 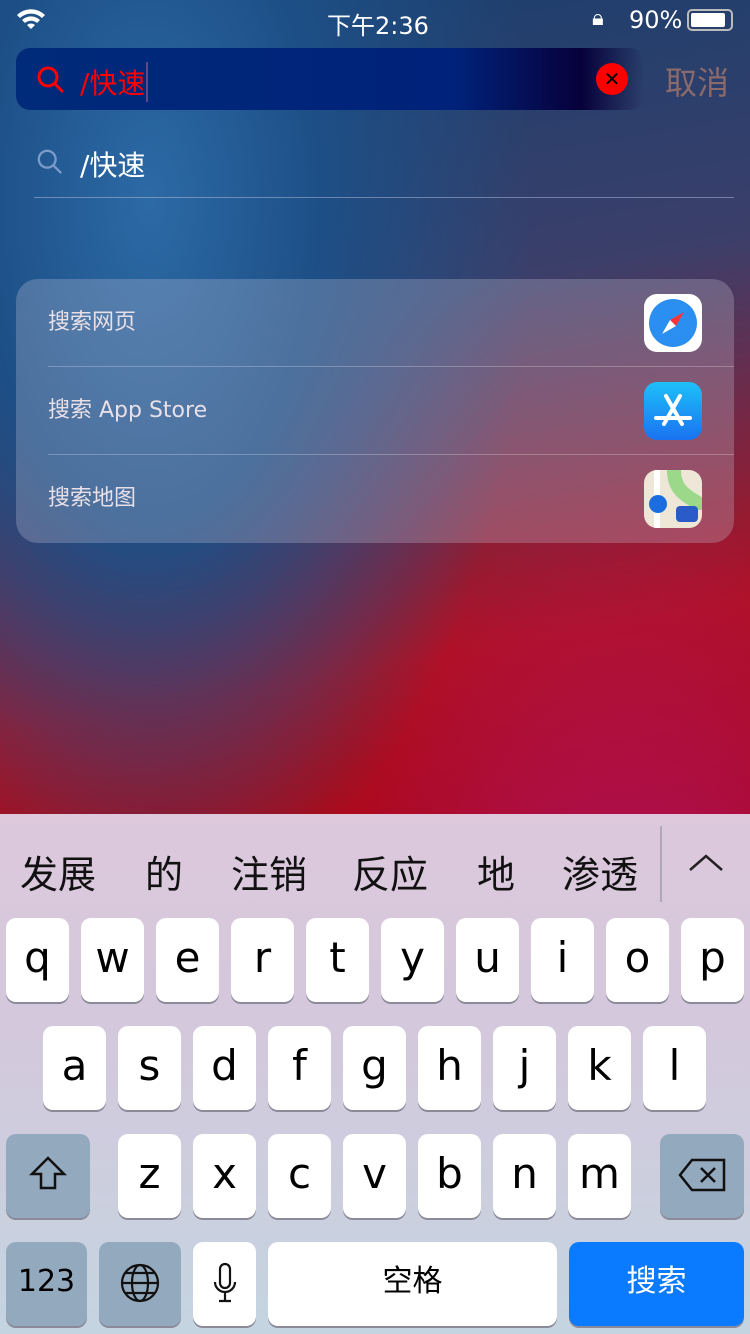 I want to click on key-i: i, so click(x=562, y=960).